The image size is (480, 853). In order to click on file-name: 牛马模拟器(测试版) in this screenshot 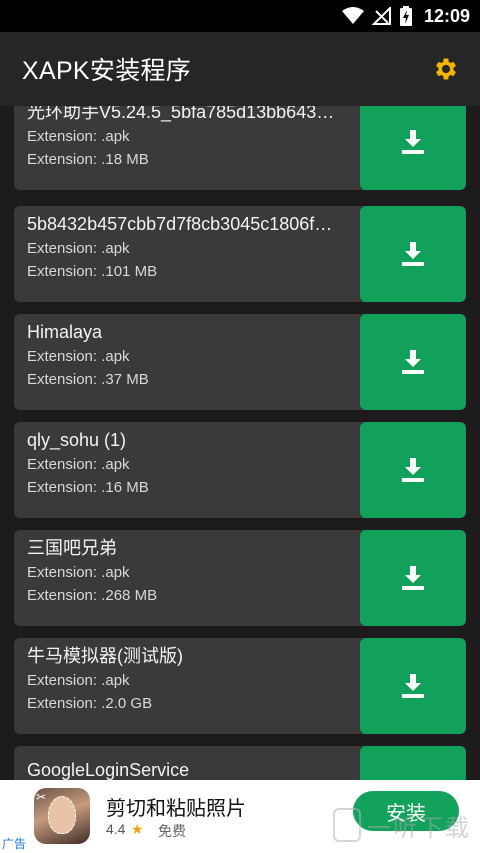, I will do `click(105, 656)`.